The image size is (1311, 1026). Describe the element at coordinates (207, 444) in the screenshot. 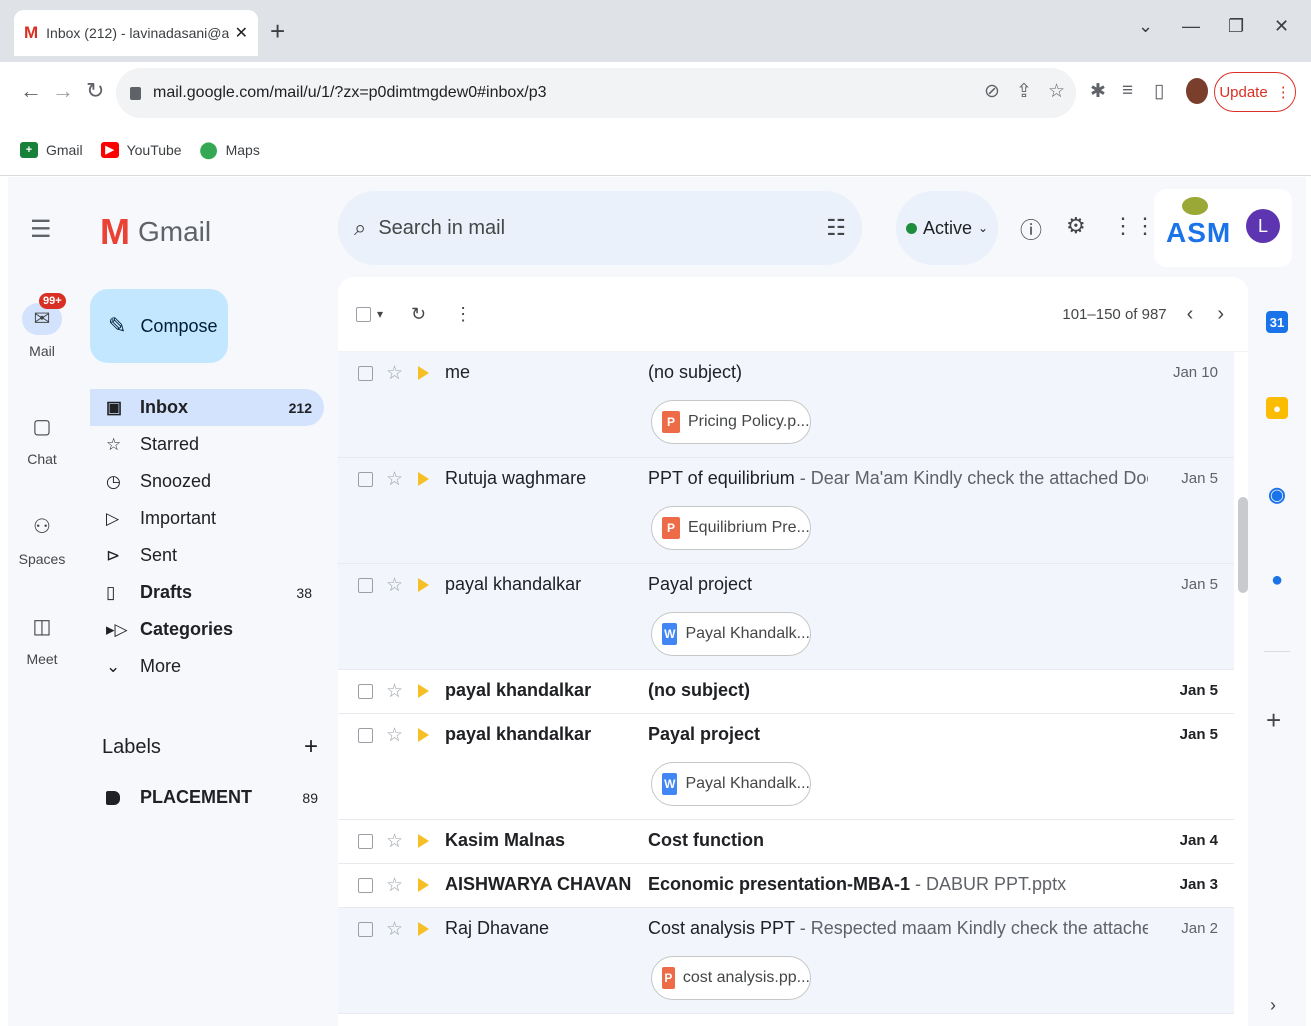

I see `nav-starred: ☆ Starred` at that location.